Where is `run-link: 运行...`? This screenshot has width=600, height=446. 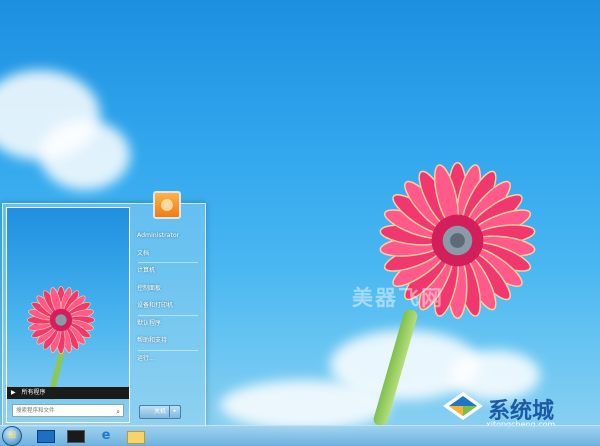
run-link: 运行... is located at coordinates (167, 359).